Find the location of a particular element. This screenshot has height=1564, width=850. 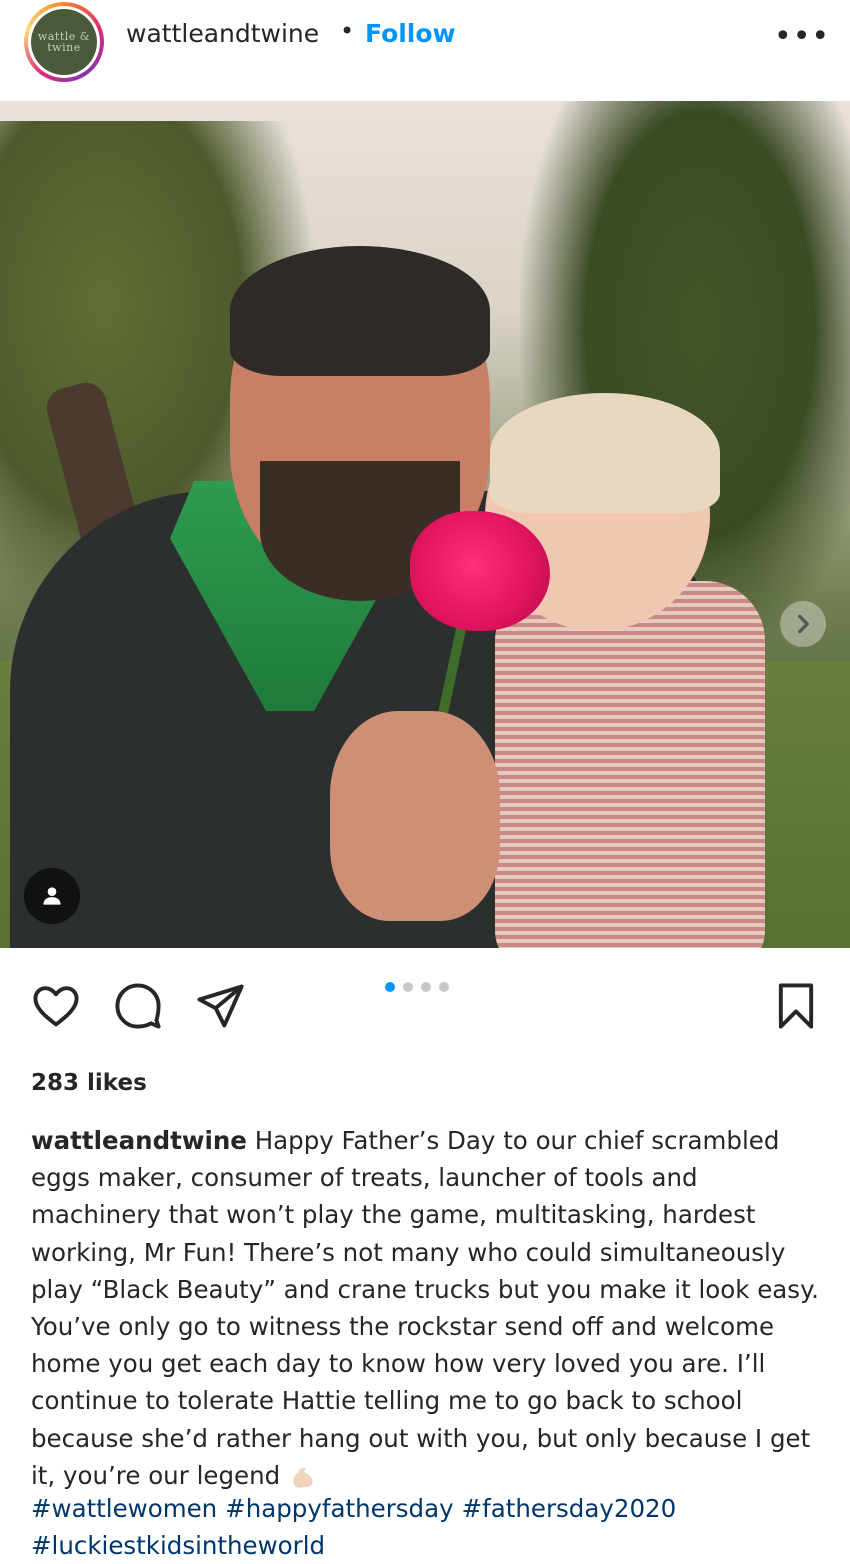

follow-button: Follow is located at coordinates (410, 33).